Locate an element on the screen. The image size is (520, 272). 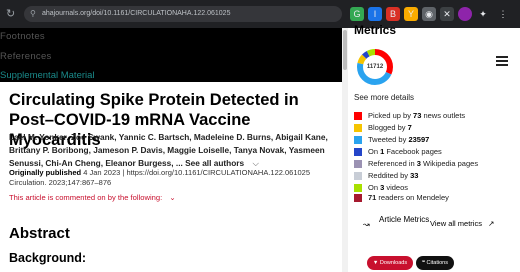
mendeley-label: readers on Mendeley is located at coordinates (412, 197).